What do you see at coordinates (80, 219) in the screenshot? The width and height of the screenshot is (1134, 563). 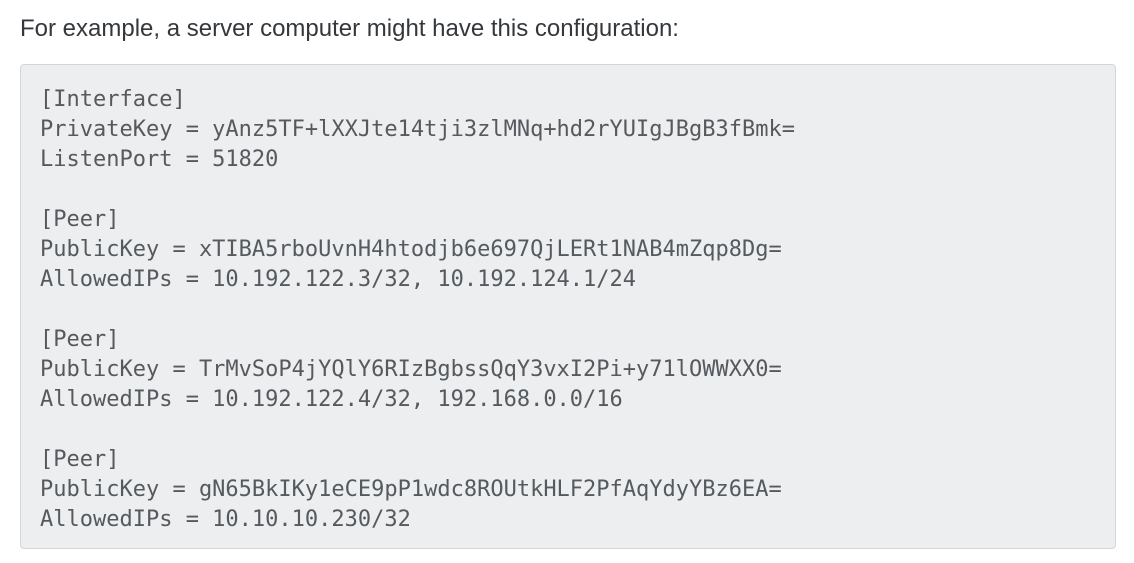 I see `peer-1-section-header: [Peer]` at bounding box center [80, 219].